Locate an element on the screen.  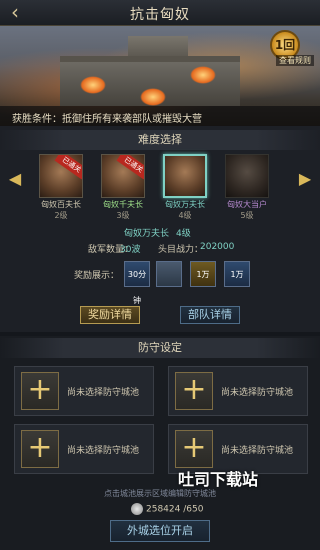
currency-display: 258424 /650 is located at coordinates (167, 509).